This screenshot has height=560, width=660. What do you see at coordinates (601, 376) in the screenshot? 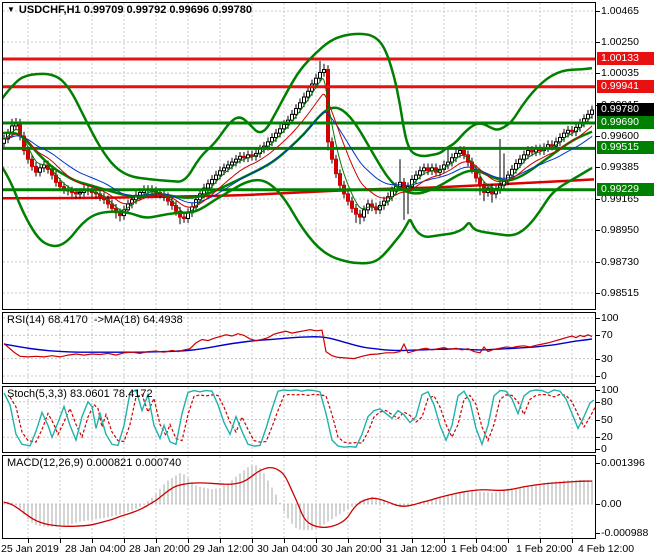
I see `rsi-axis-label: 0` at bounding box center [601, 376].